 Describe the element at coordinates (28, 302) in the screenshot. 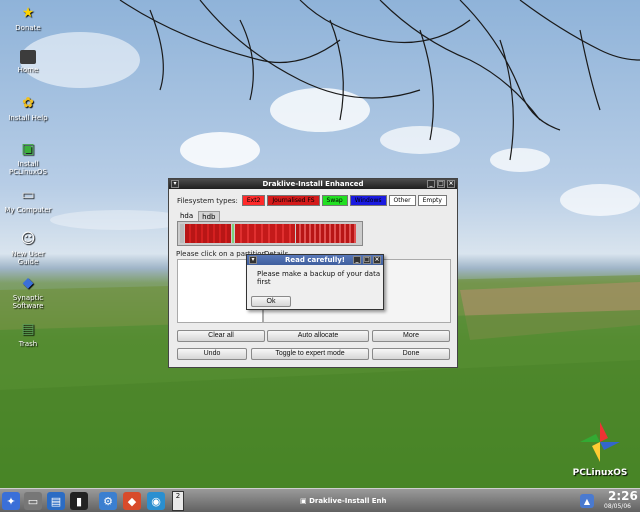

I see `desktop-icon-label: Synaptic Software` at that location.